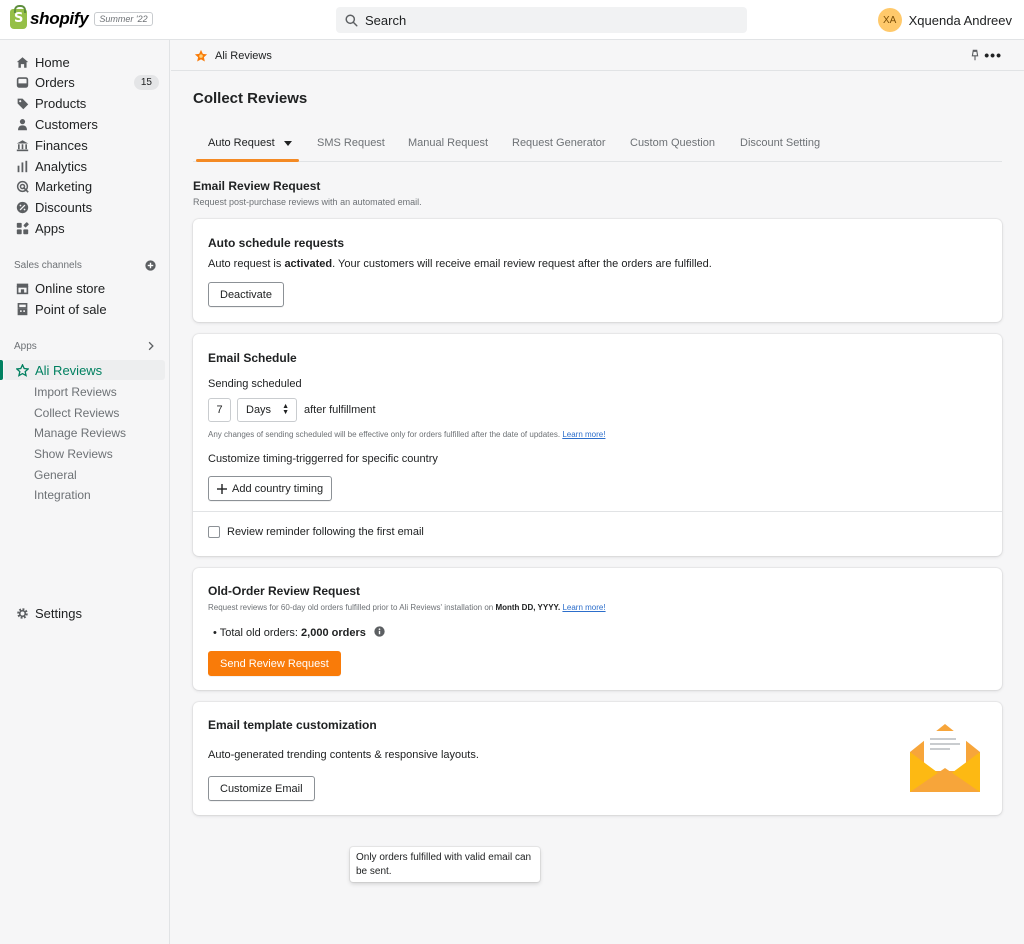  What do you see at coordinates (780, 143) in the screenshot?
I see `tab-discount-setting: Discount Setting` at bounding box center [780, 143].